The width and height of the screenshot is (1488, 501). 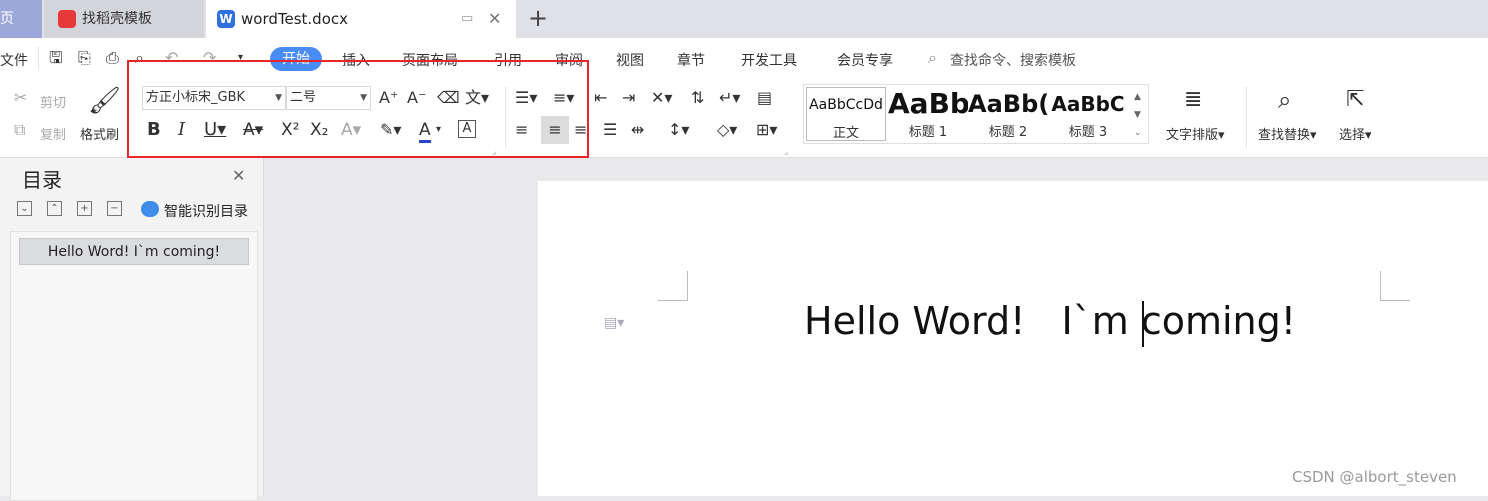 What do you see at coordinates (117, 19) in the screenshot?
I see `tab-templates-label: 找稻壳模板` at bounding box center [117, 19].